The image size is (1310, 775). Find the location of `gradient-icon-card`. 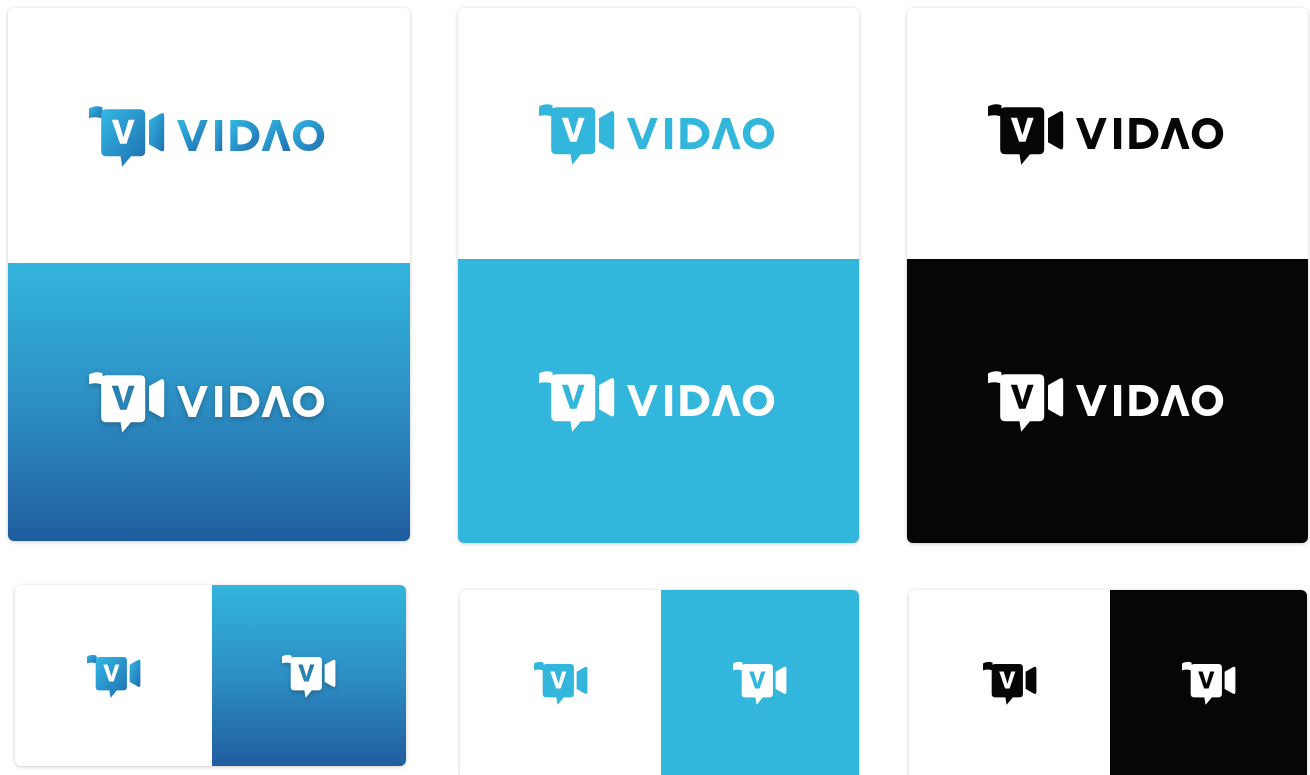

gradient-icon-card is located at coordinates (210, 675).